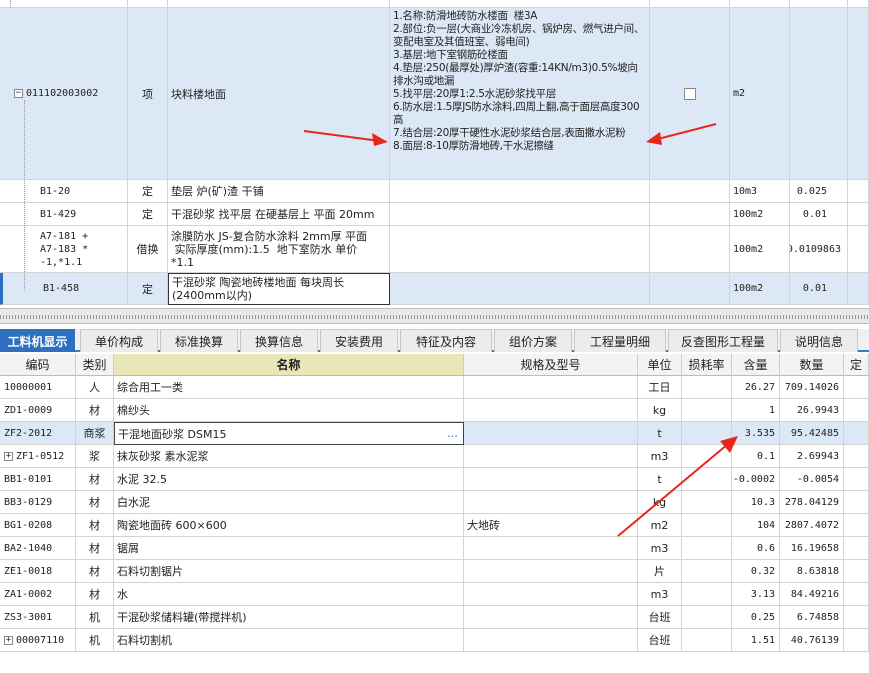 The image size is (869, 673). What do you see at coordinates (819, 191) in the screenshot?
I see `sub-item-qty: 0.025` at bounding box center [819, 191].